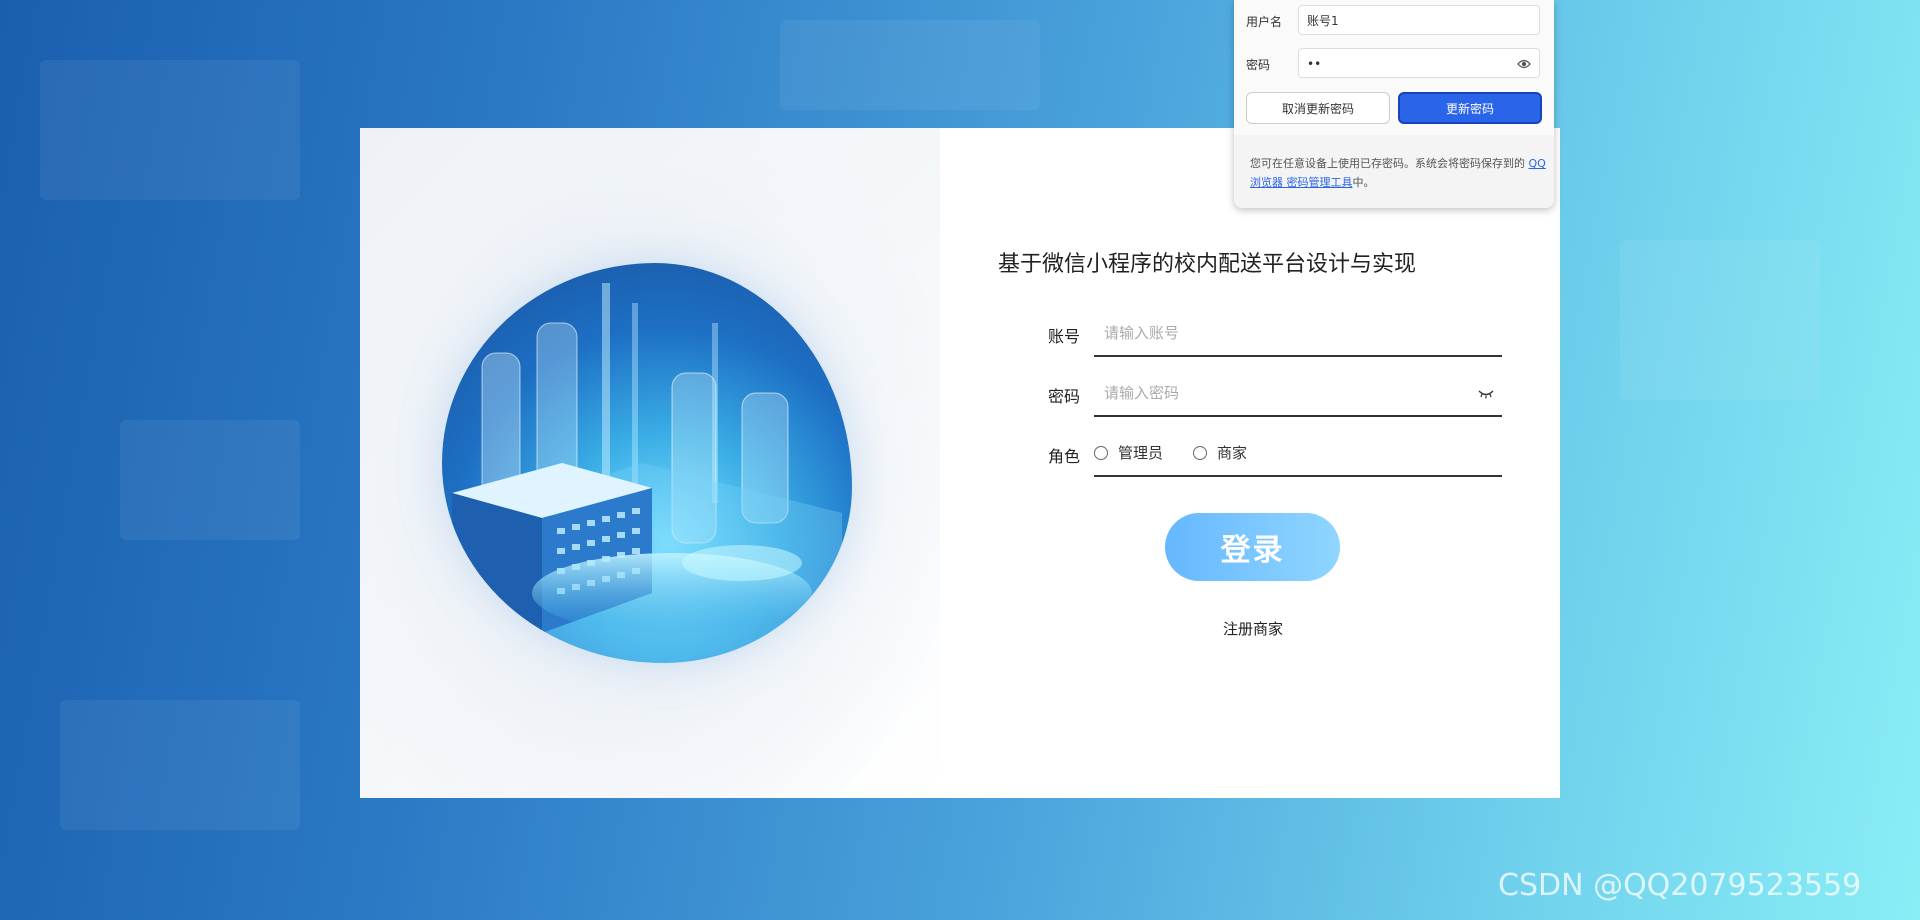 This screenshot has width=1920, height=920. I want to click on role-label: 角色, so click(1064, 456).